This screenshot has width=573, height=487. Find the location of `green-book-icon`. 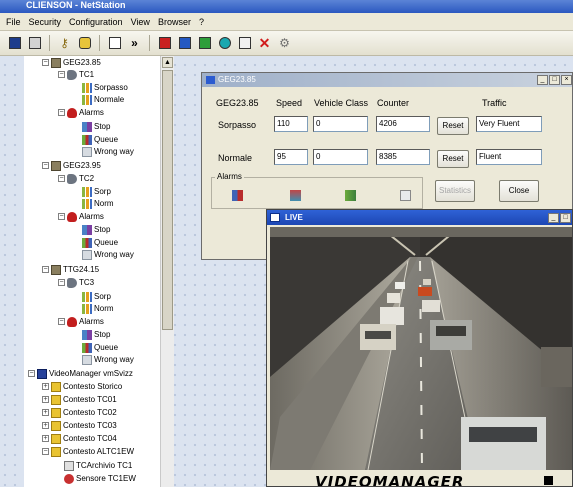

green-book-icon is located at coordinates (204, 43).